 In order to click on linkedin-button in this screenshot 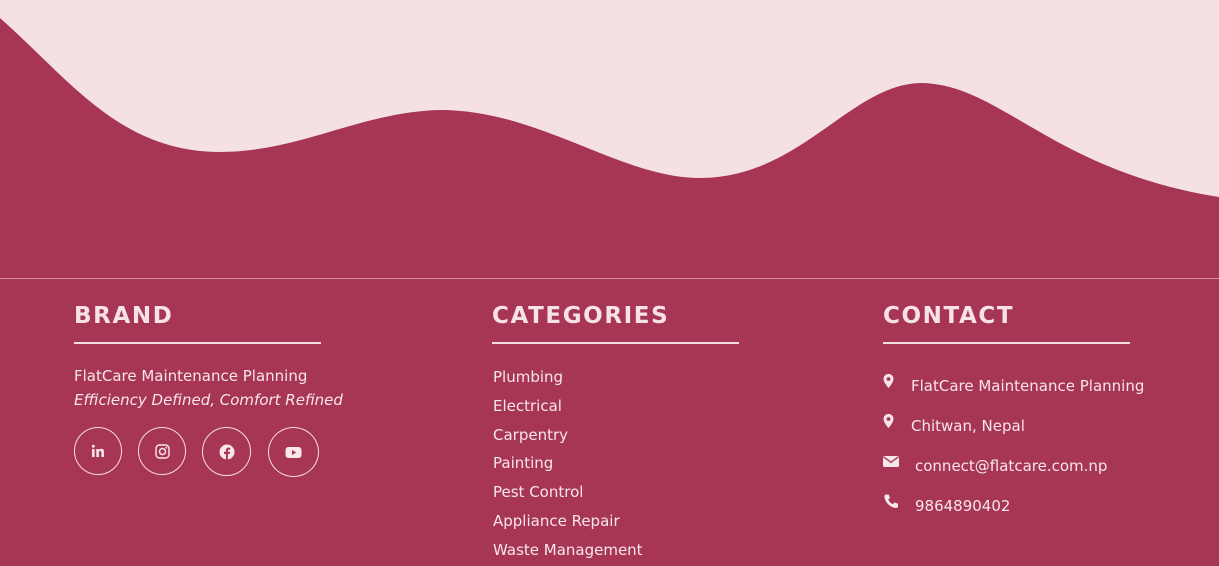, I will do `click(98, 451)`.